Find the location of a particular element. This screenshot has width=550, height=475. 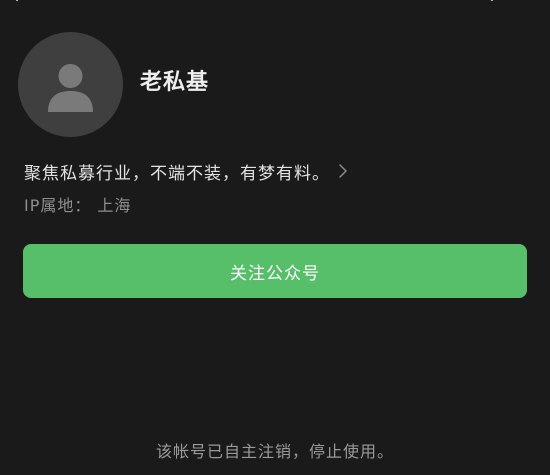

account-intro: 聚焦私募行业，不端不装，有梦有料。 is located at coordinates (186, 171).